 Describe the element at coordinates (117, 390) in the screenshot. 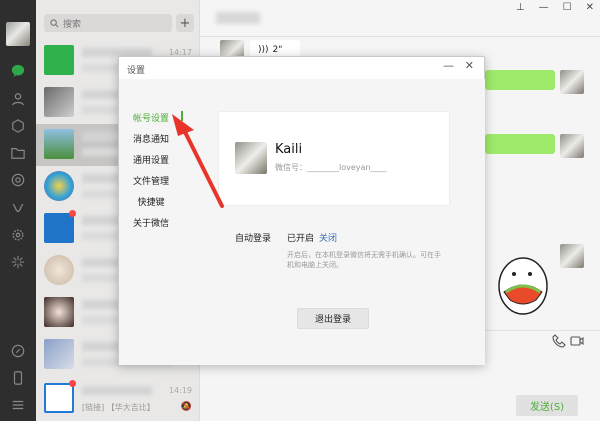

I see `blurred-name` at that location.